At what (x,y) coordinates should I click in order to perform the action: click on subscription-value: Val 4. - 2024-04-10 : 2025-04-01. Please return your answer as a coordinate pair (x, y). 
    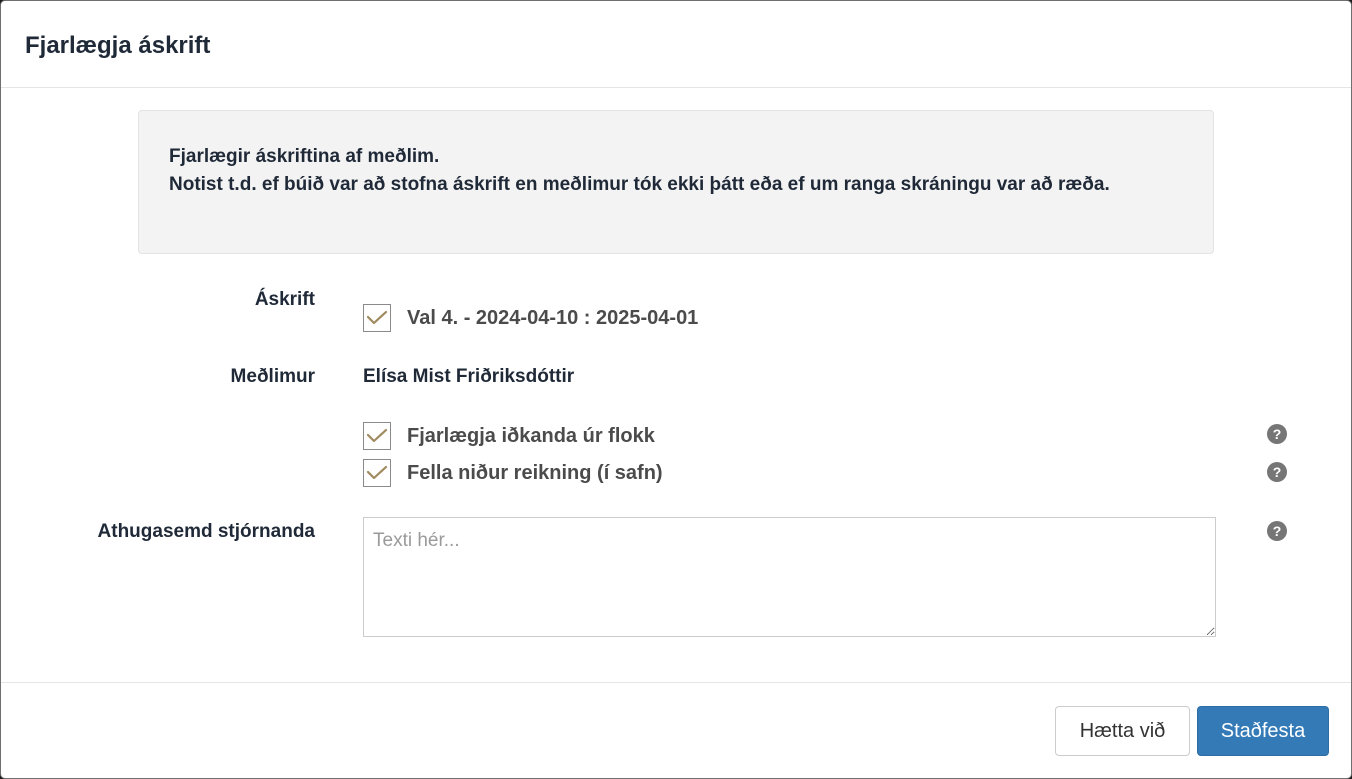
    Looking at the image, I should click on (553, 317).